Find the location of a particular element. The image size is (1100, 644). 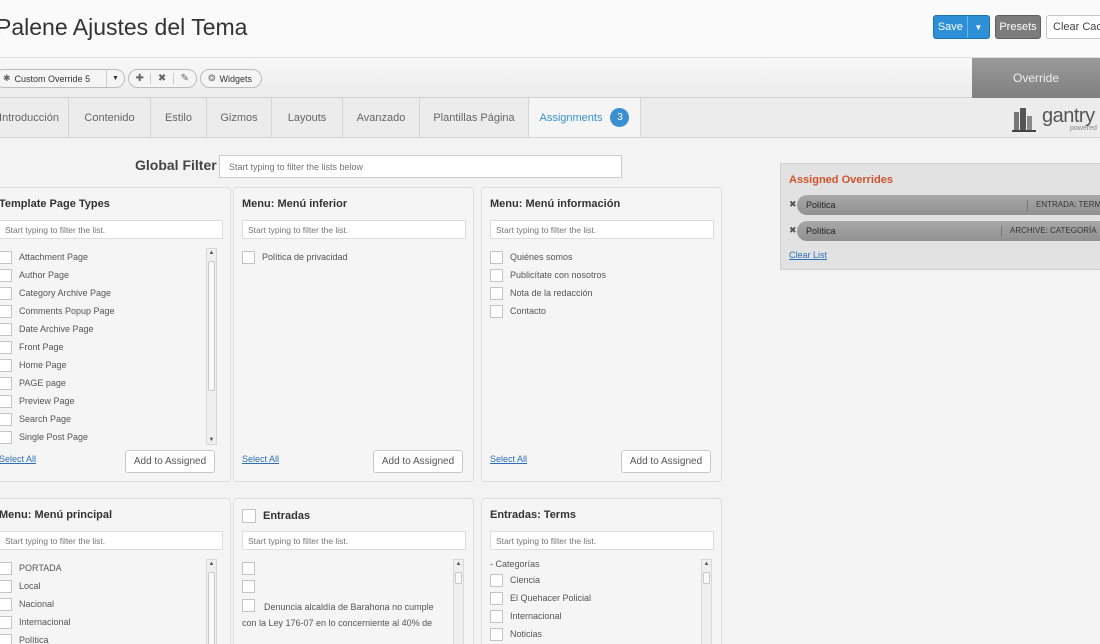

list-item: Single Post Page is located at coordinates (57, 437).